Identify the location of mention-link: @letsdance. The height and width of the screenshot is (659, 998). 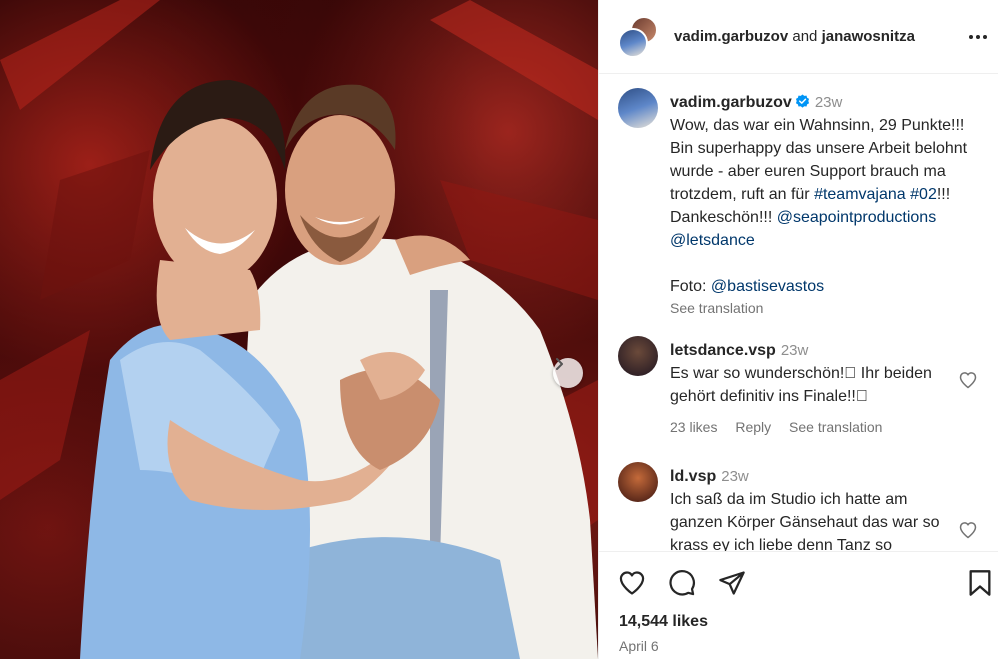
(712, 240).